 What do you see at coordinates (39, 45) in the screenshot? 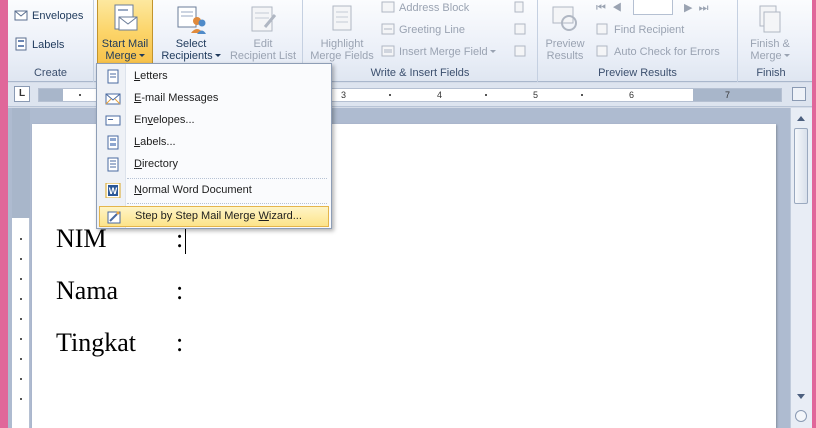
I see `labels-button: Labels` at bounding box center [39, 45].